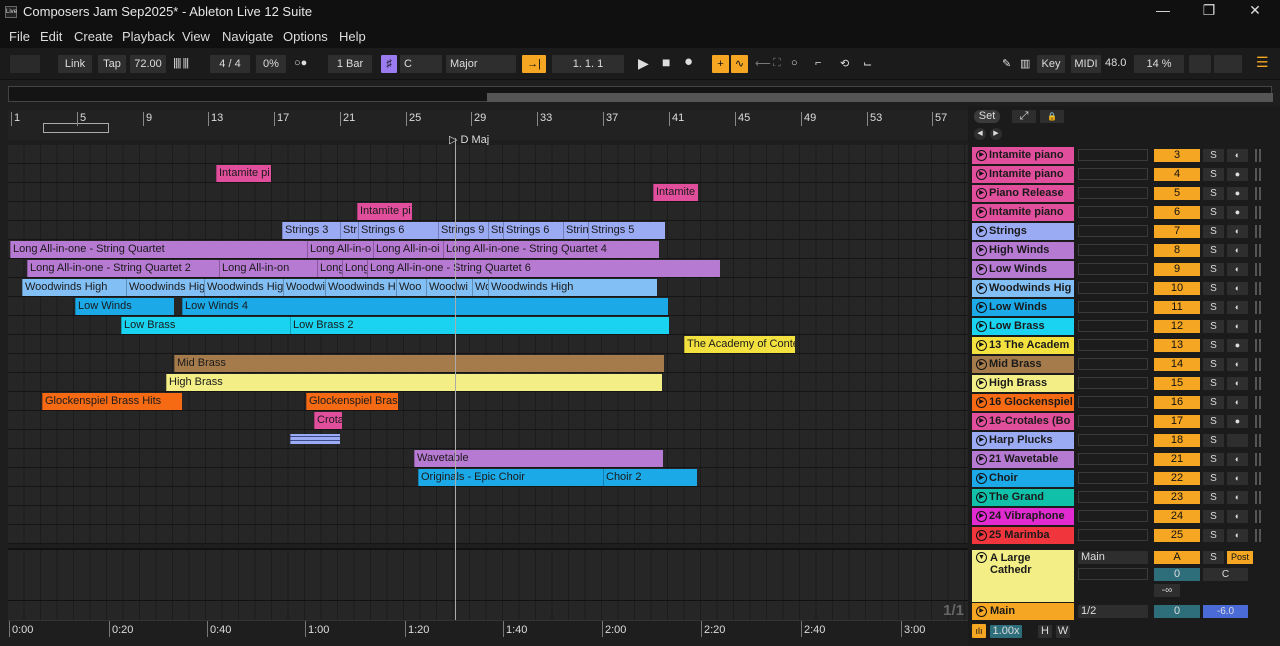 This screenshot has width=1280, height=646. What do you see at coordinates (1063, 631) in the screenshot?
I see `w-button: W` at bounding box center [1063, 631].